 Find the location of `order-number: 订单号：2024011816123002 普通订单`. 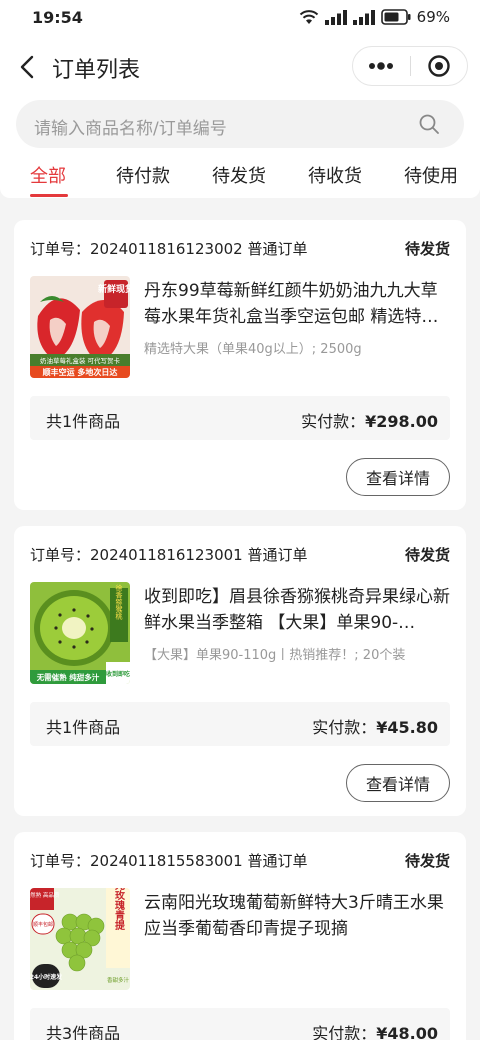

order-number: 订单号：2024011816123002 普通订单 is located at coordinates (169, 249).